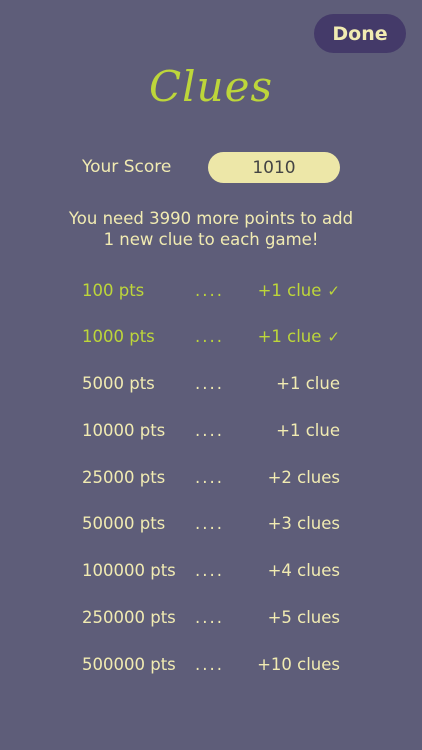  I want to click on reward-row: 1000 pts .... +1 clue ✓, so click(211, 339).